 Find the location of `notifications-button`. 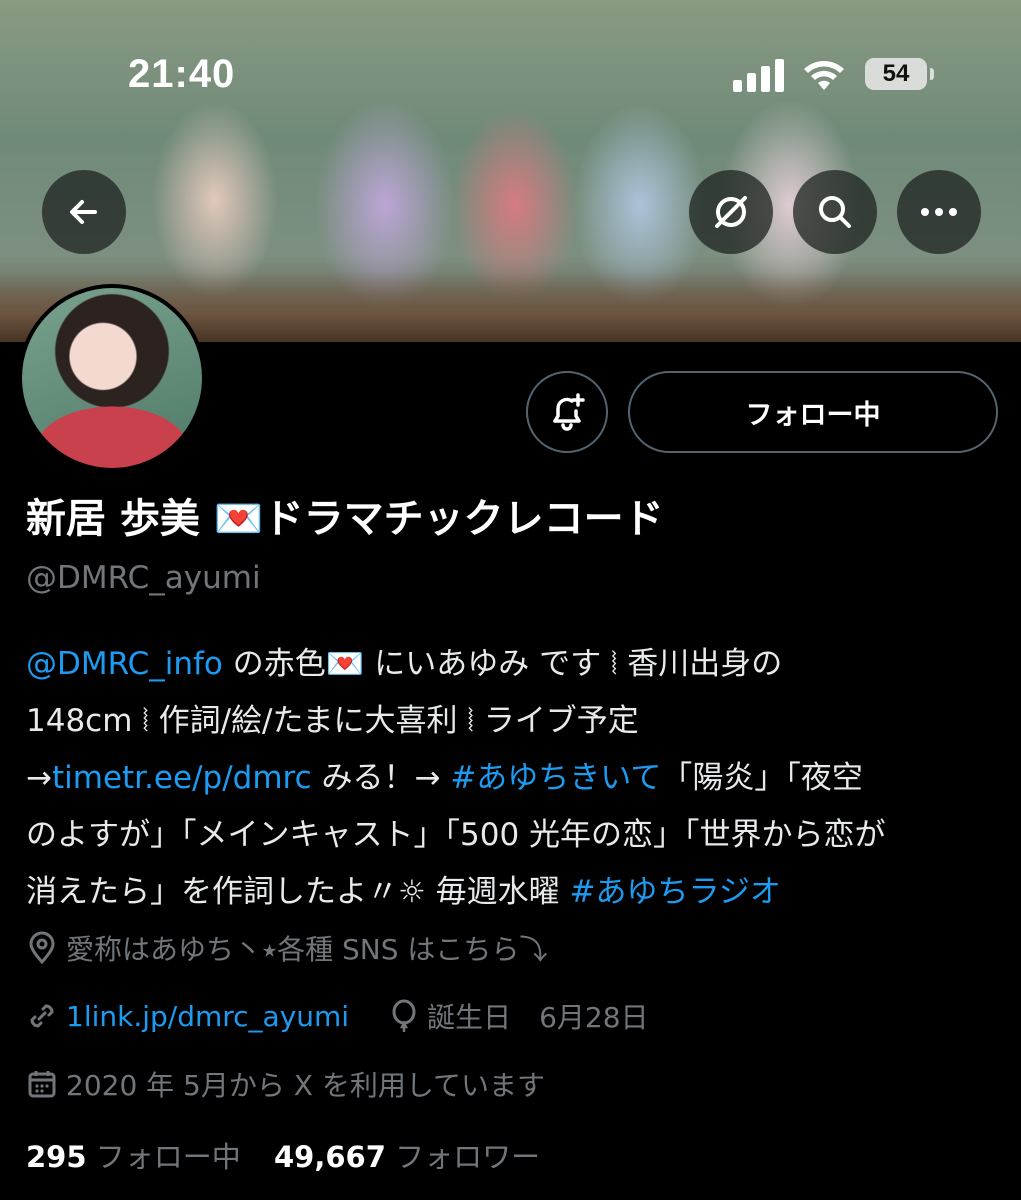

notifications-button is located at coordinates (567, 412).